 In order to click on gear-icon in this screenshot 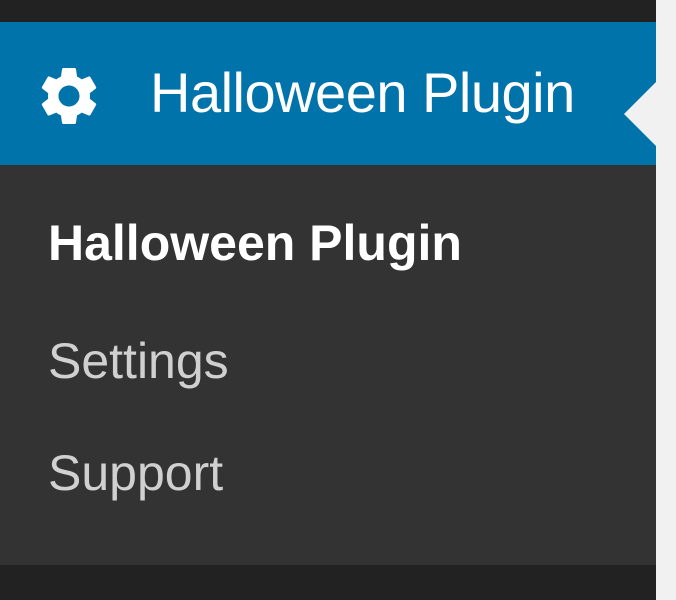, I will do `click(69, 95)`.